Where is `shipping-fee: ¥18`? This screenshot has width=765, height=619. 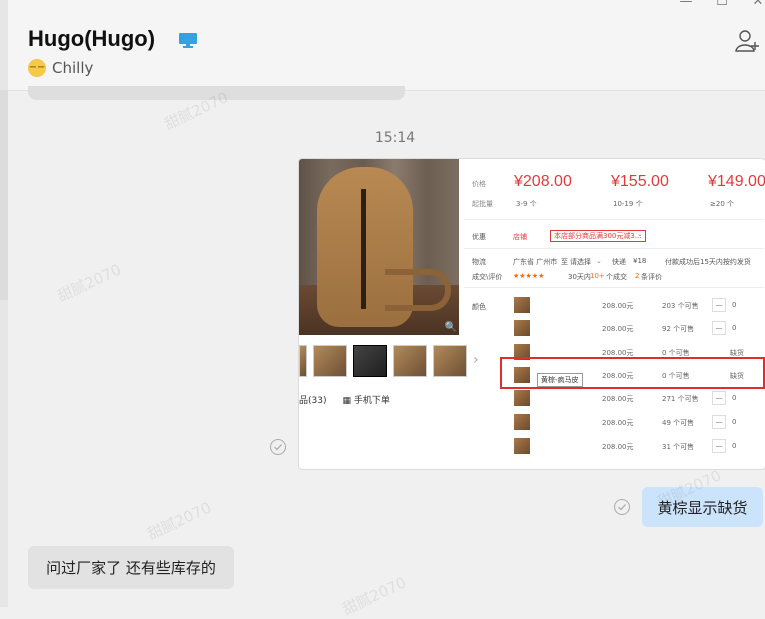
shipping-fee: ¥18 is located at coordinates (640, 261).